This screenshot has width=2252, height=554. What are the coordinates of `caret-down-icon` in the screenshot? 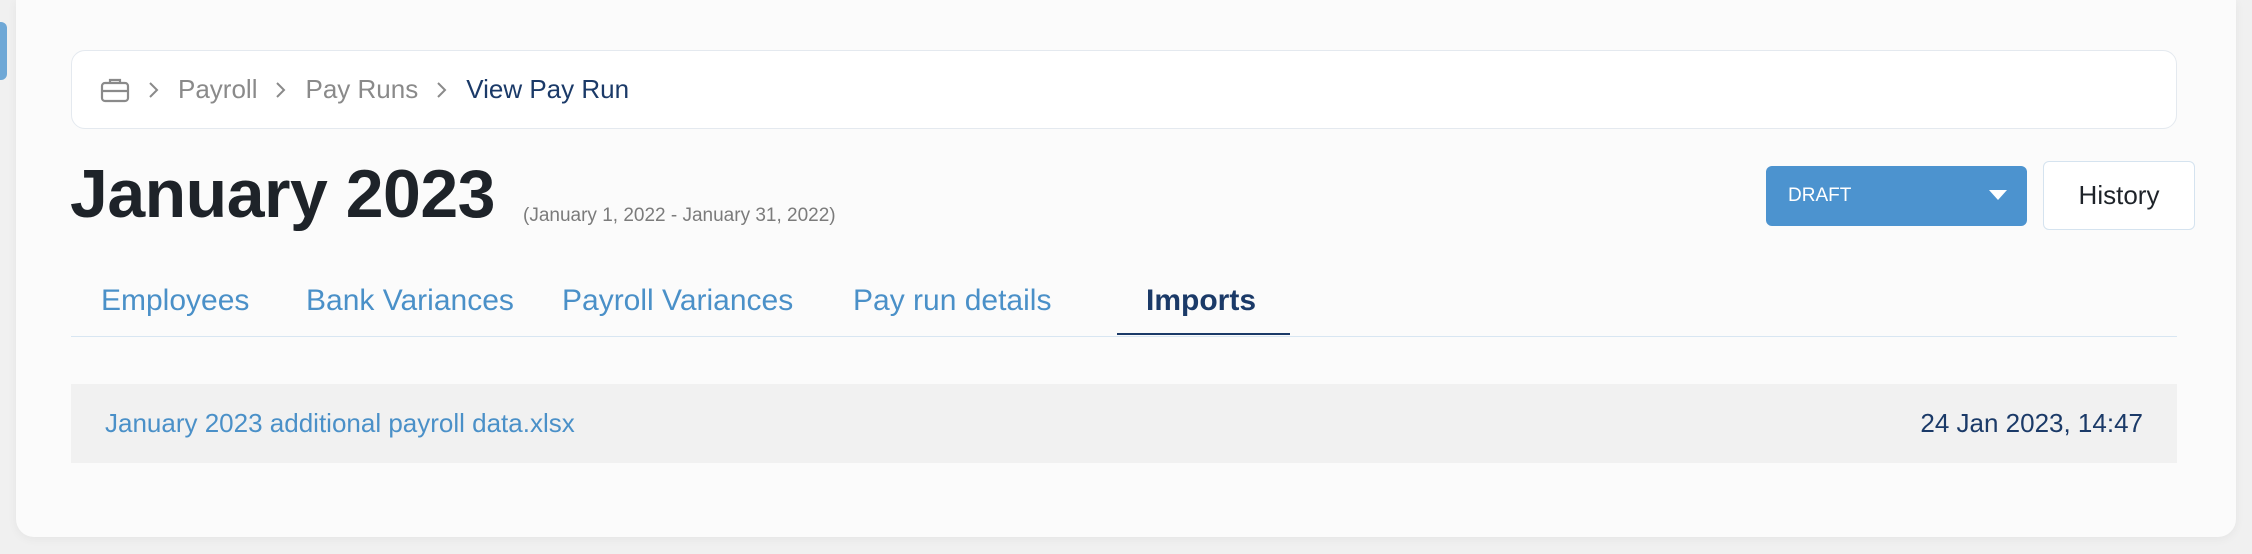 It's located at (1998, 195).